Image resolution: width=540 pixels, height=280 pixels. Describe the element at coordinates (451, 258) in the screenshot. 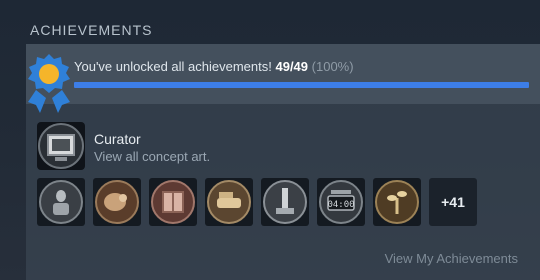

I see `view-my-achievements-link: View My Achievements` at that location.